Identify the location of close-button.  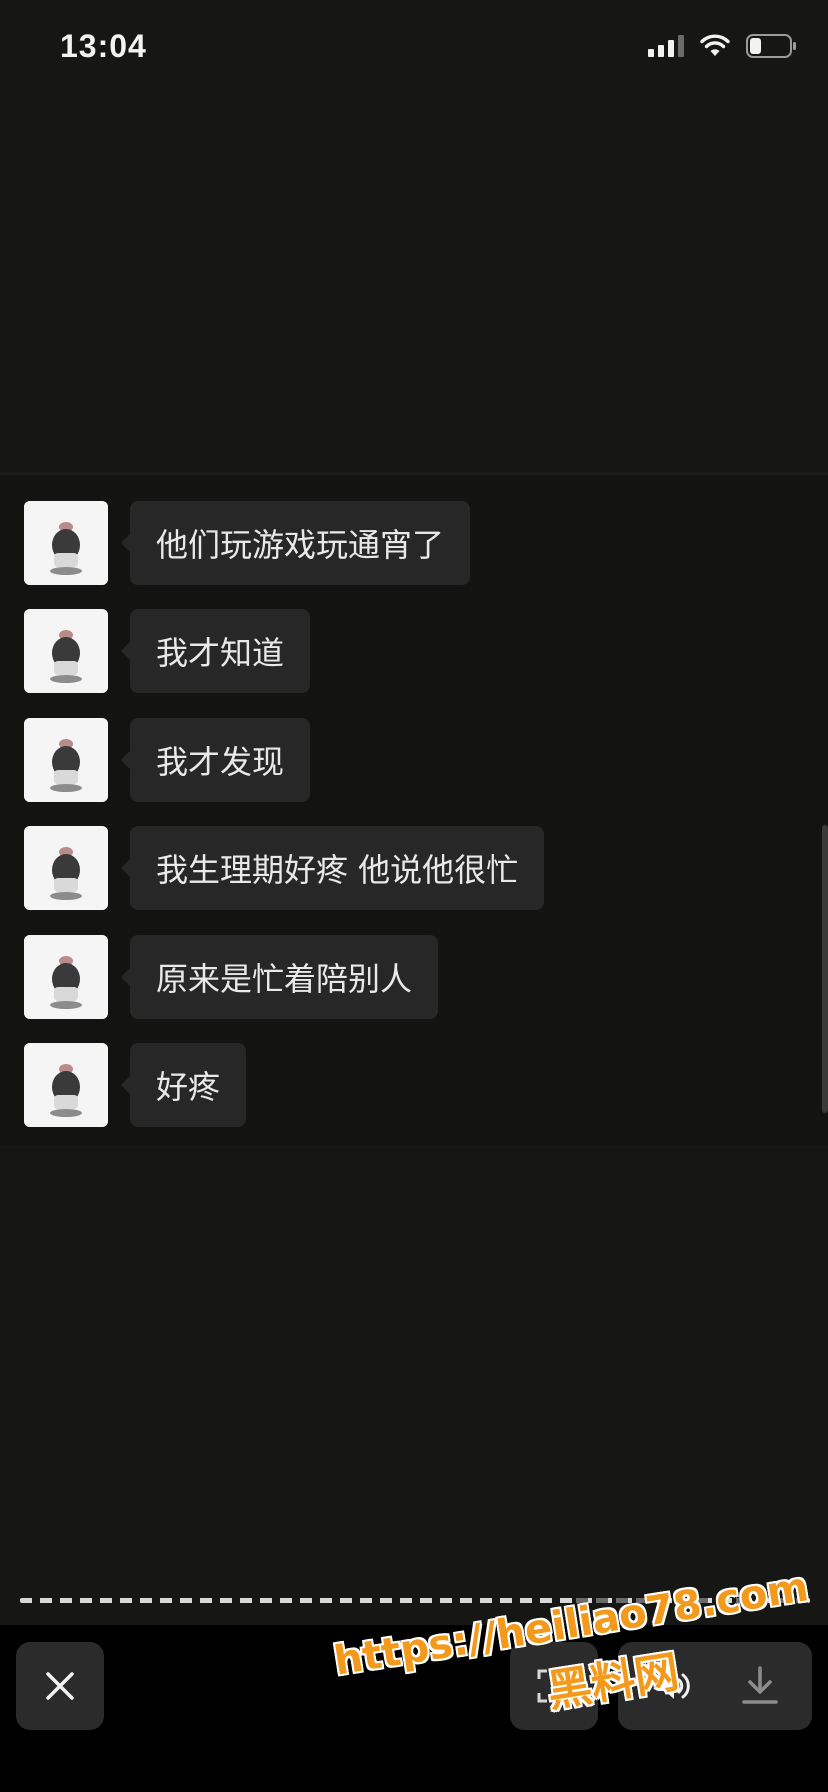
(60, 1686).